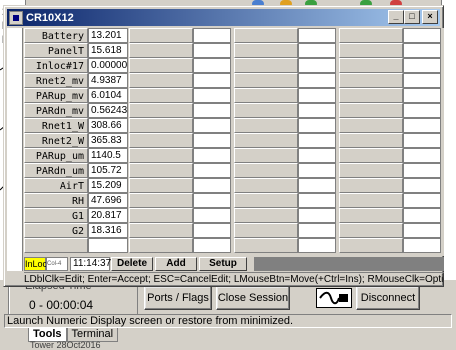 This screenshot has width=456, height=350. I want to click on field-label: G1, so click(56, 215).